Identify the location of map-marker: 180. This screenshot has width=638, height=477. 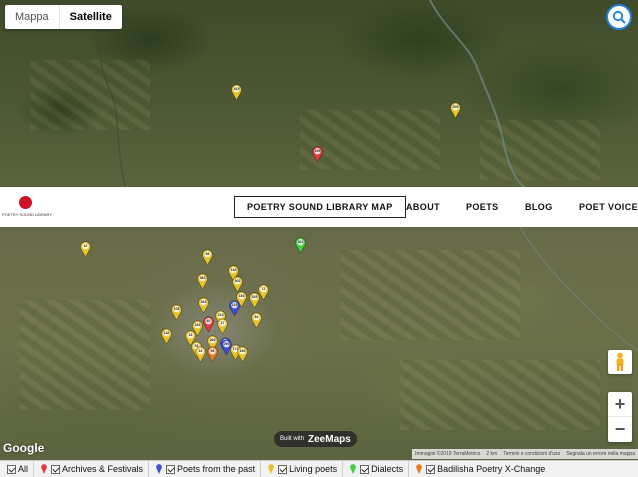
(242, 354).